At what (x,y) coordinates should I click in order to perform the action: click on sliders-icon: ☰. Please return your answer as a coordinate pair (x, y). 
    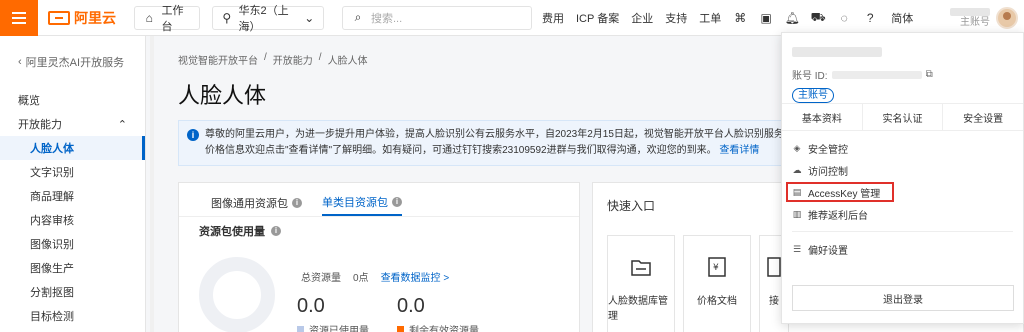
    Looking at the image, I should click on (797, 248).